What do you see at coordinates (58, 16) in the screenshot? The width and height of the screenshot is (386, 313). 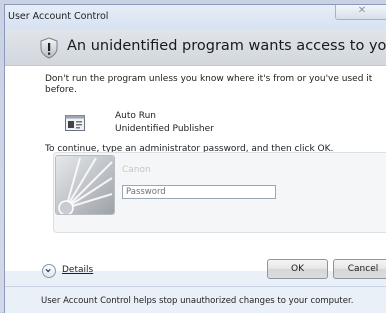 I see `window-title: User Account Control` at bounding box center [58, 16].